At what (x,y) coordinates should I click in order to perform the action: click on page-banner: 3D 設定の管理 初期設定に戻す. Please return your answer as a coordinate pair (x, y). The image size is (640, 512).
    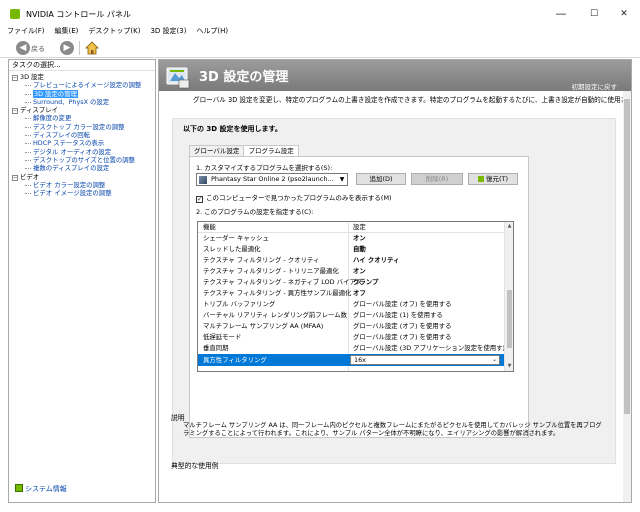
    Looking at the image, I should click on (395, 75).